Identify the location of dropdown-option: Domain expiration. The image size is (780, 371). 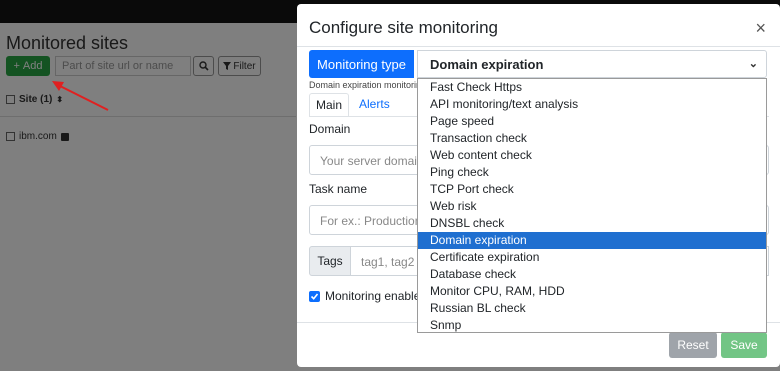
(592, 240).